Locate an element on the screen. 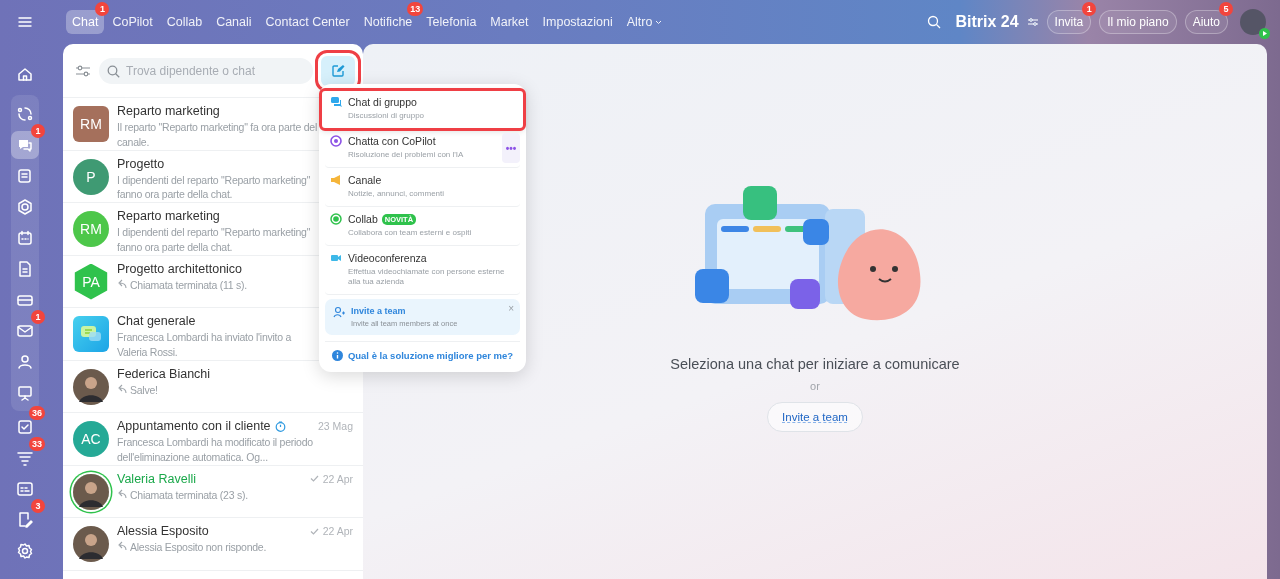 The image size is (1280, 579). nav-tab: Market is located at coordinates (509, 22).